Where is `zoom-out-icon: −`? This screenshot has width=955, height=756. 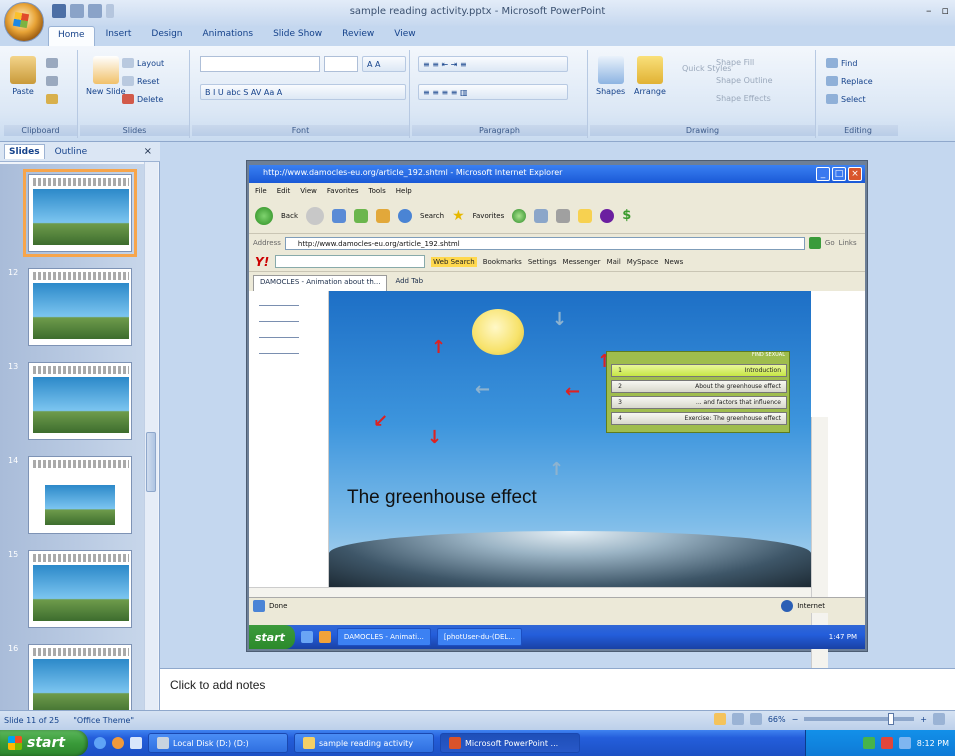
zoom-out-icon: − is located at coordinates (795, 719).